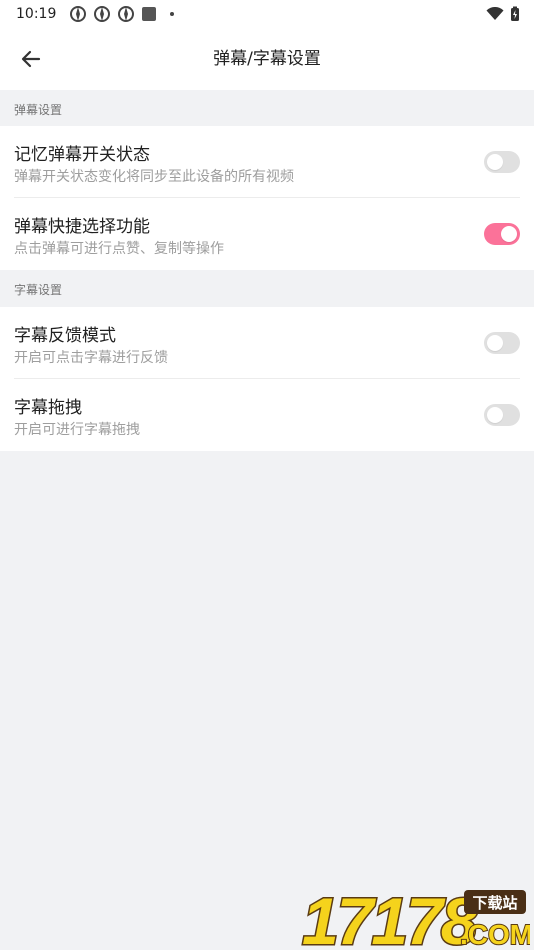 This screenshot has height=950, width=534. What do you see at coordinates (82, 227) in the screenshot?
I see `setting-label: 弹幕快捷选择功能` at bounding box center [82, 227].